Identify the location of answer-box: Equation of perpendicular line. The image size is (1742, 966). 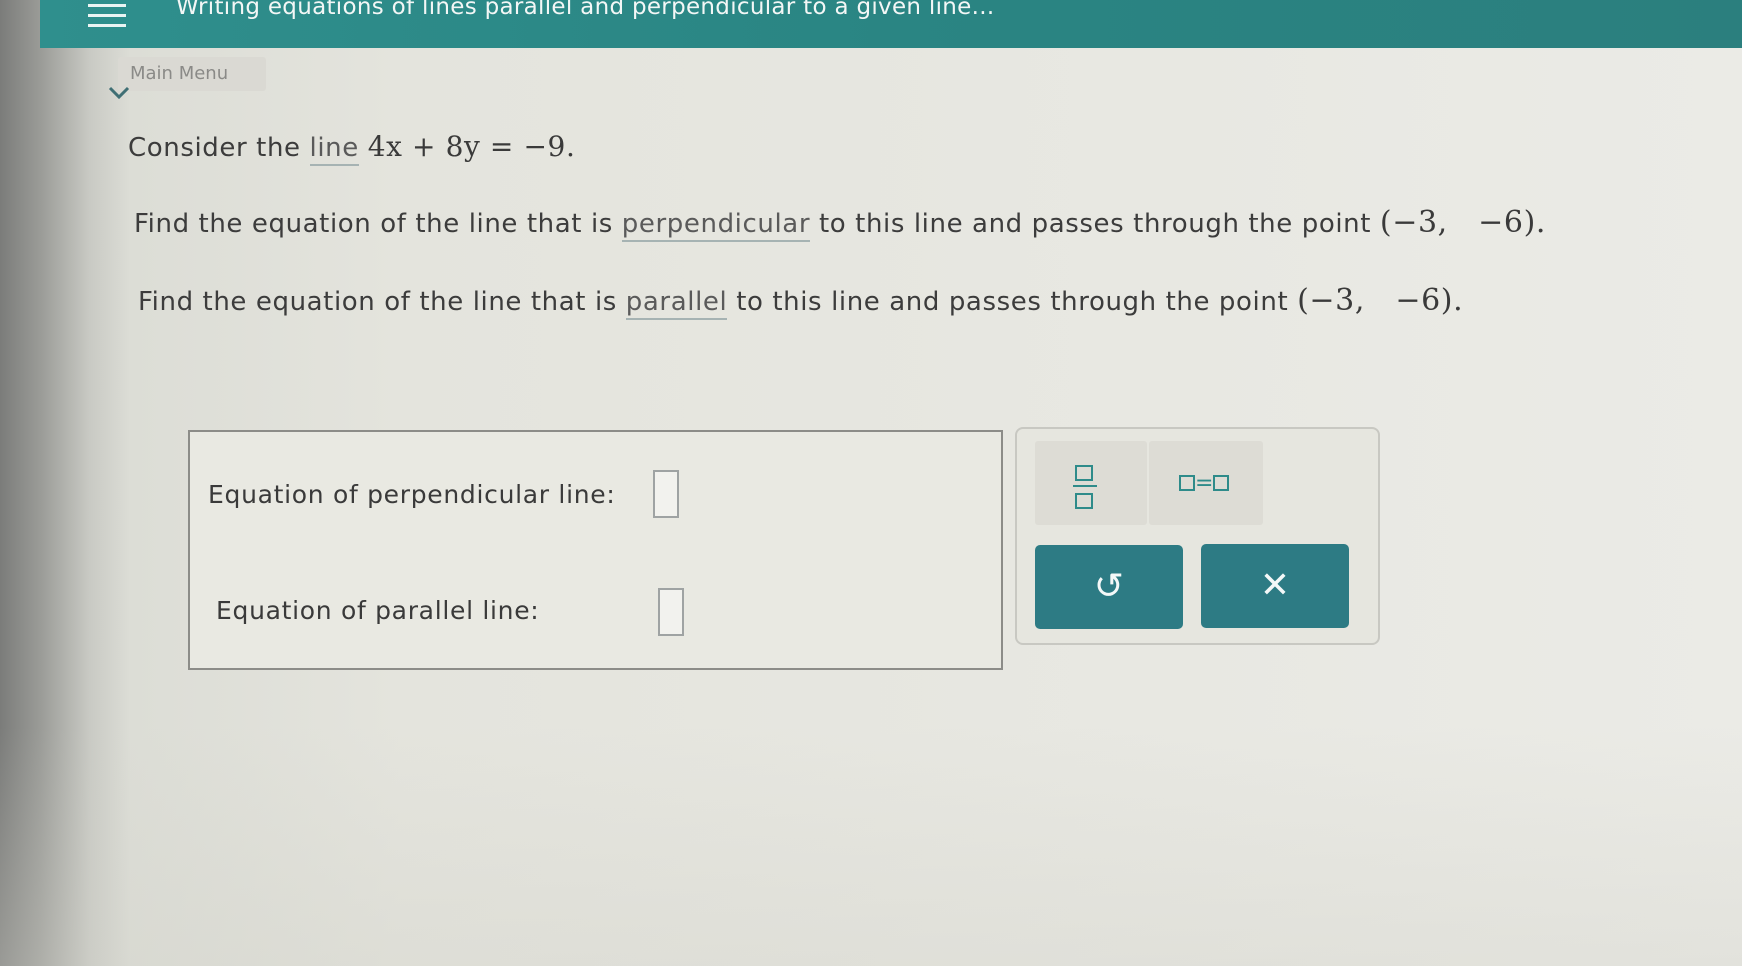
(595, 550).